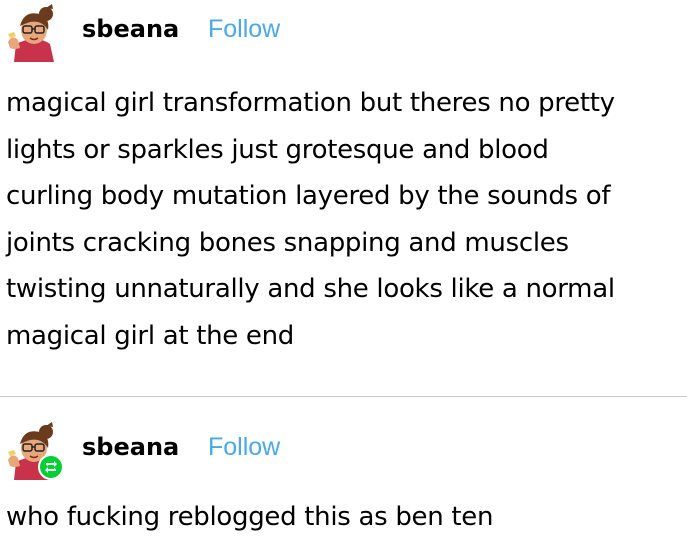 Image resolution: width=687 pixels, height=541 pixels. I want to click on post-text: who fucking reblogged this as ben ten, so click(250, 517).